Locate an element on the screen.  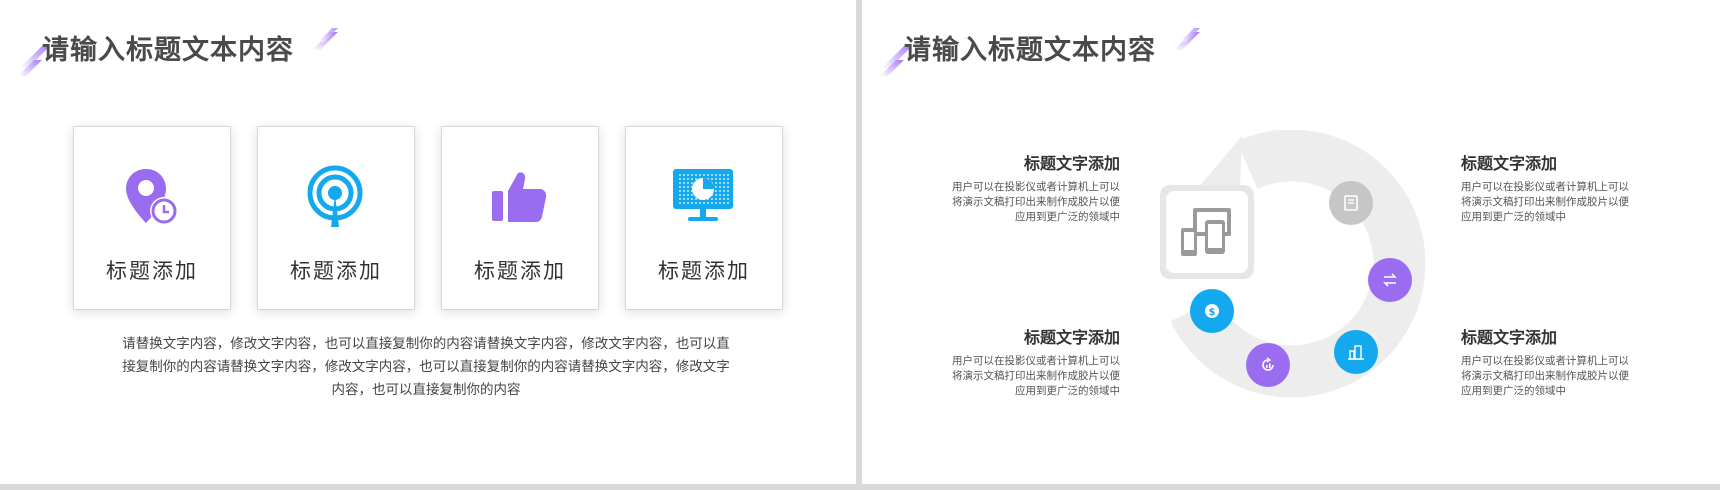
card-2: 标题添加 is located at coordinates (336, 218).